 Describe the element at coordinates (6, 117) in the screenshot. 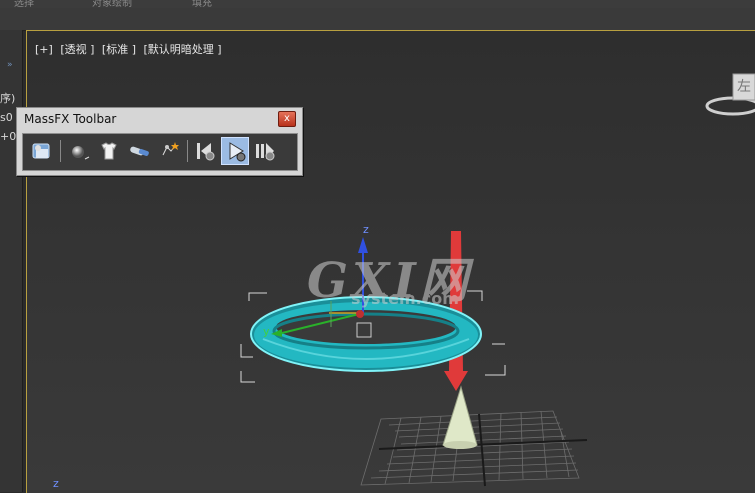

I see `panel-text: s0` at that location.